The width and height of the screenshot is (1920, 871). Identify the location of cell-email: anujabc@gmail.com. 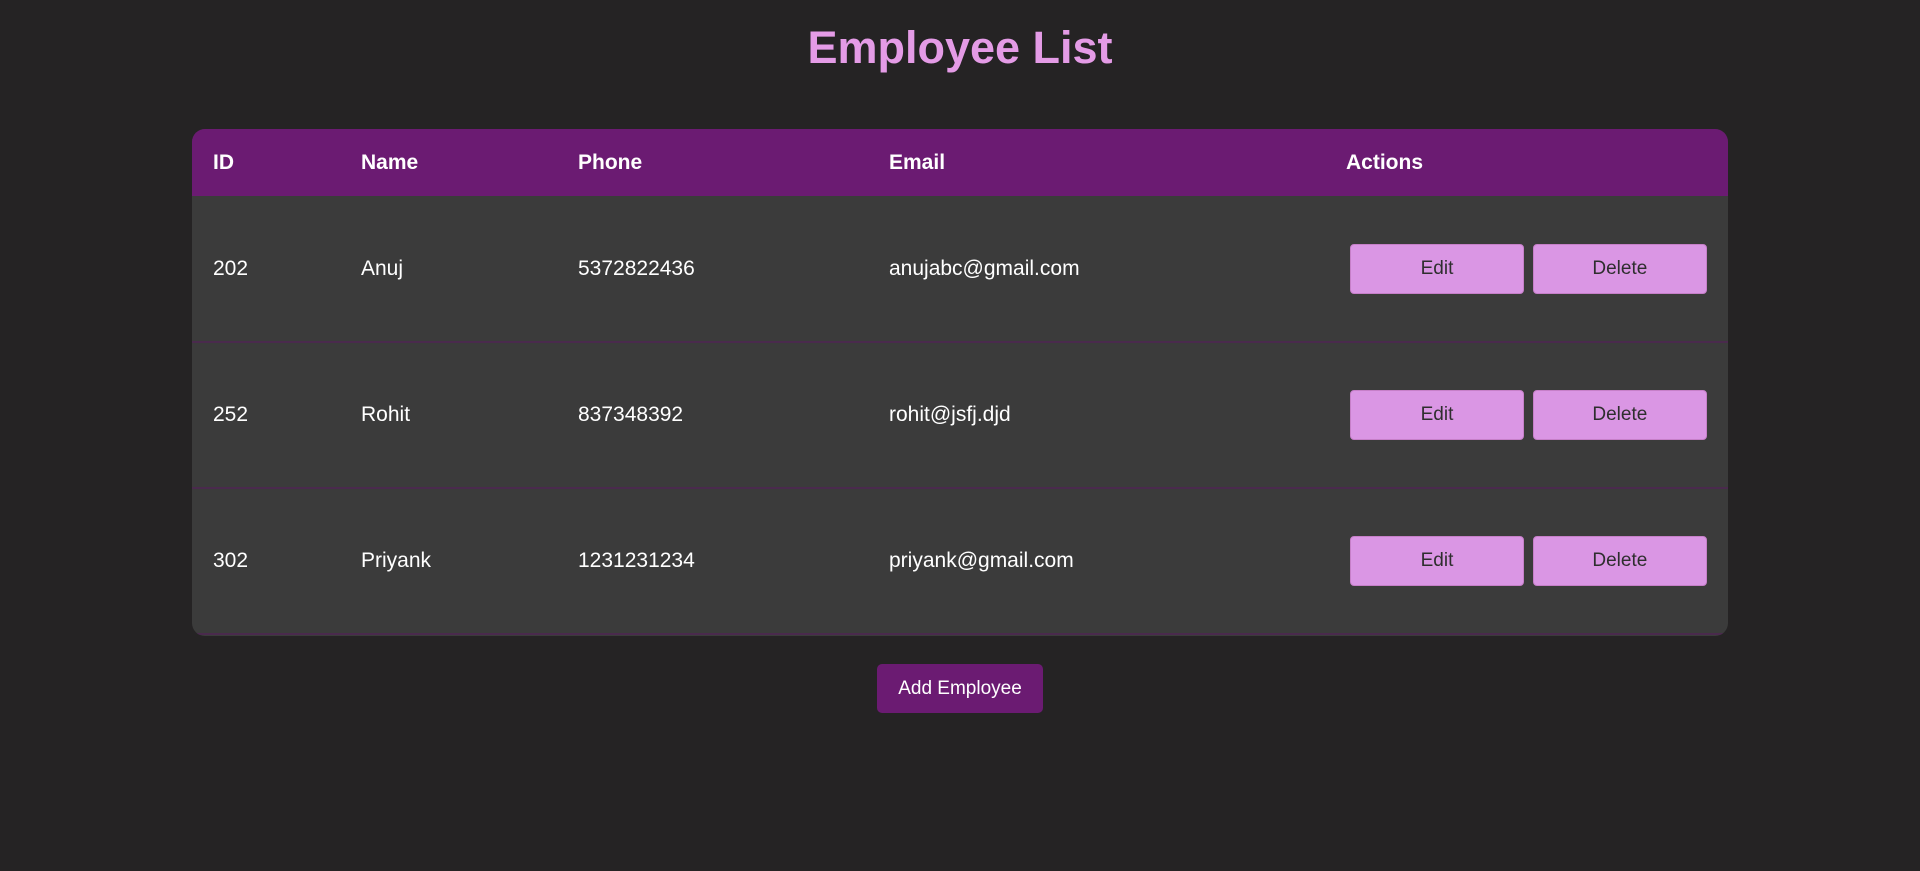
(984, 268).